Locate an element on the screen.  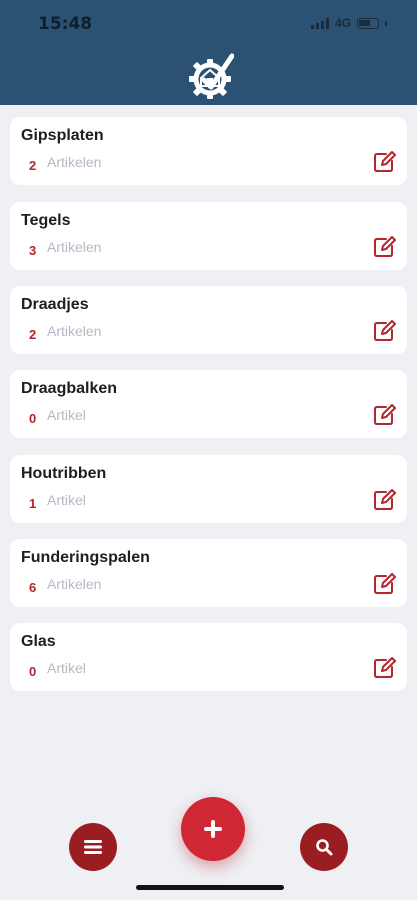
category-card: Glas 0 Artikel is located at coordinates (208, 657).